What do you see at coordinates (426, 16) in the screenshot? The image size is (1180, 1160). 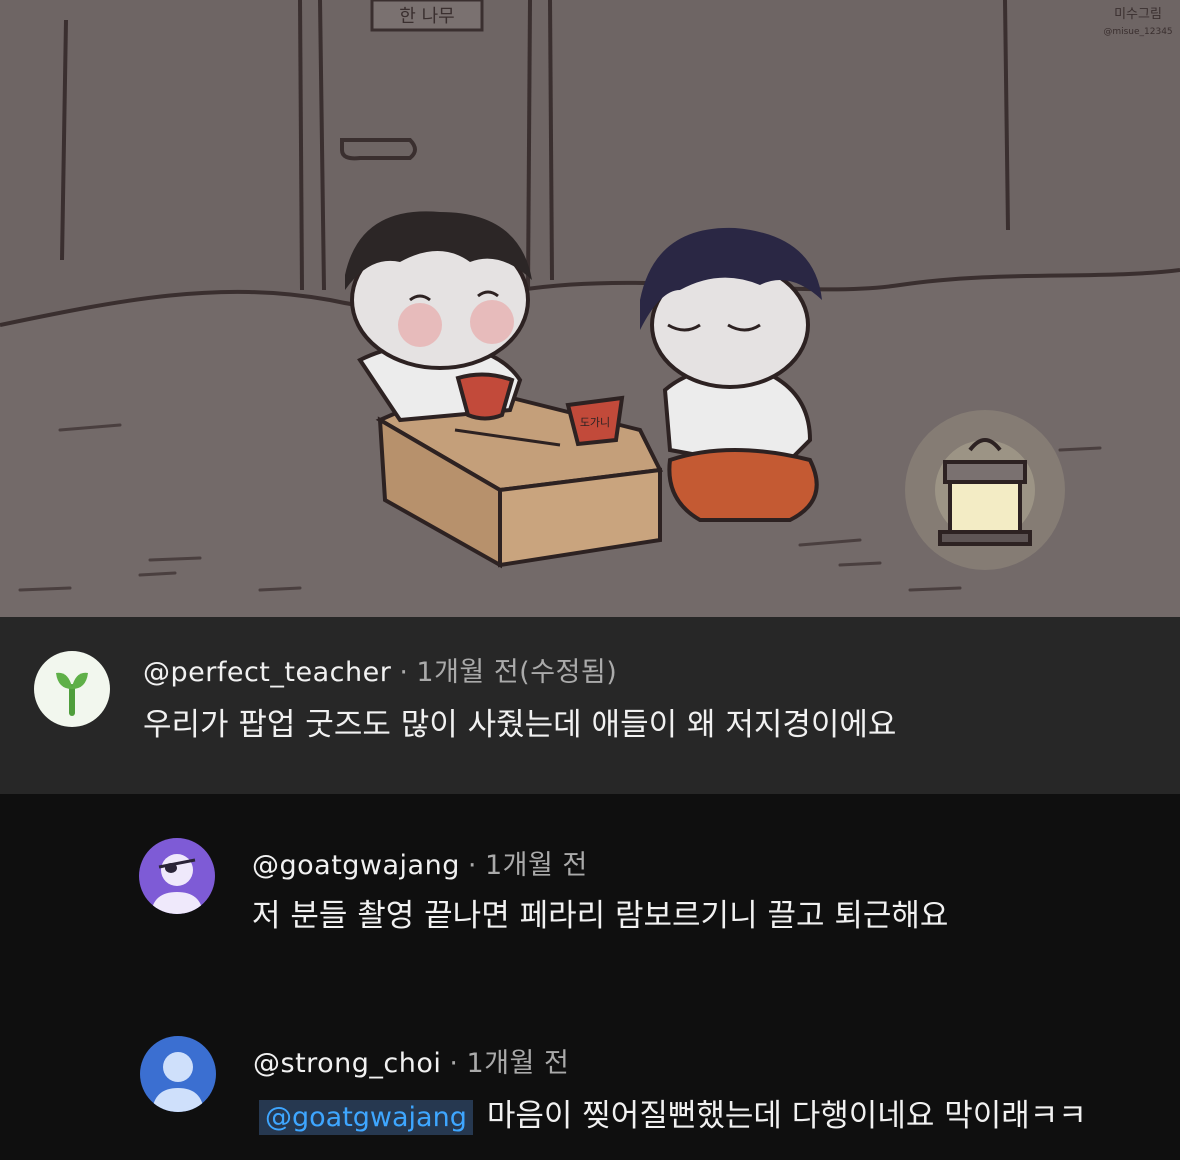 I see `door-sign-text: 한 나무` at bounding box center [426, 16].